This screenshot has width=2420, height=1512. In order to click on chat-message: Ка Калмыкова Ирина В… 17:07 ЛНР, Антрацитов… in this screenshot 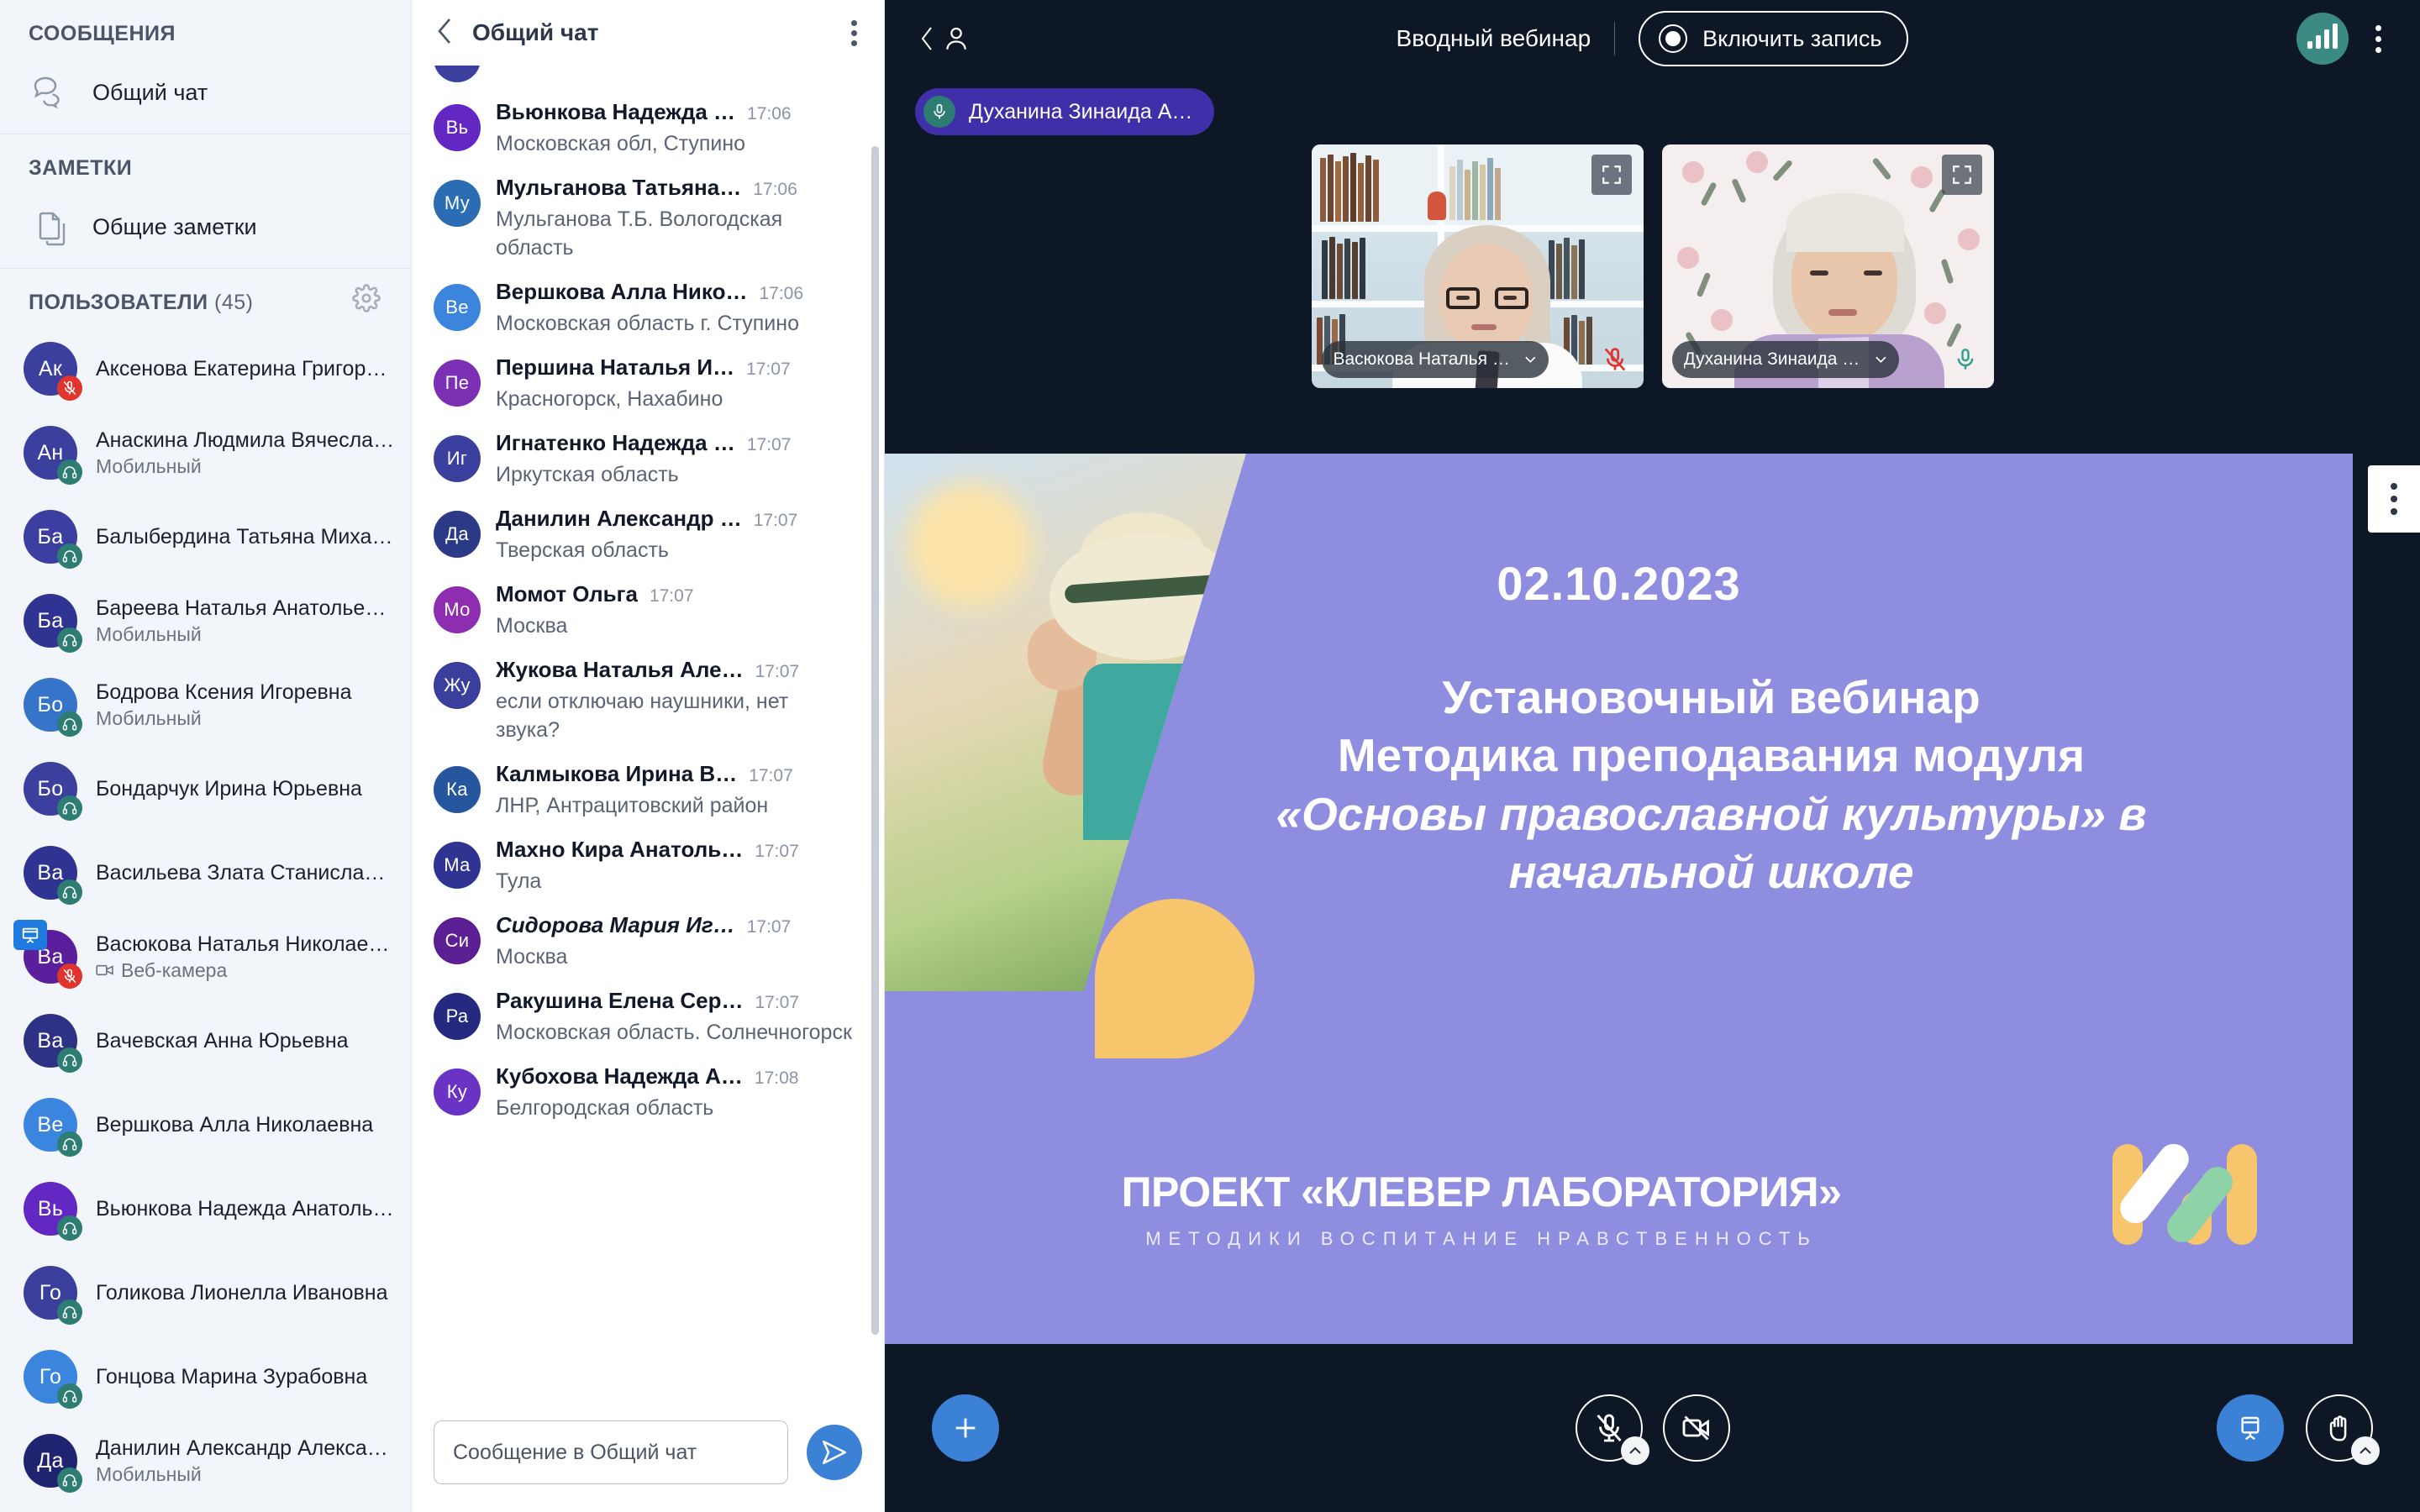, I will do `click(648, 790)`.